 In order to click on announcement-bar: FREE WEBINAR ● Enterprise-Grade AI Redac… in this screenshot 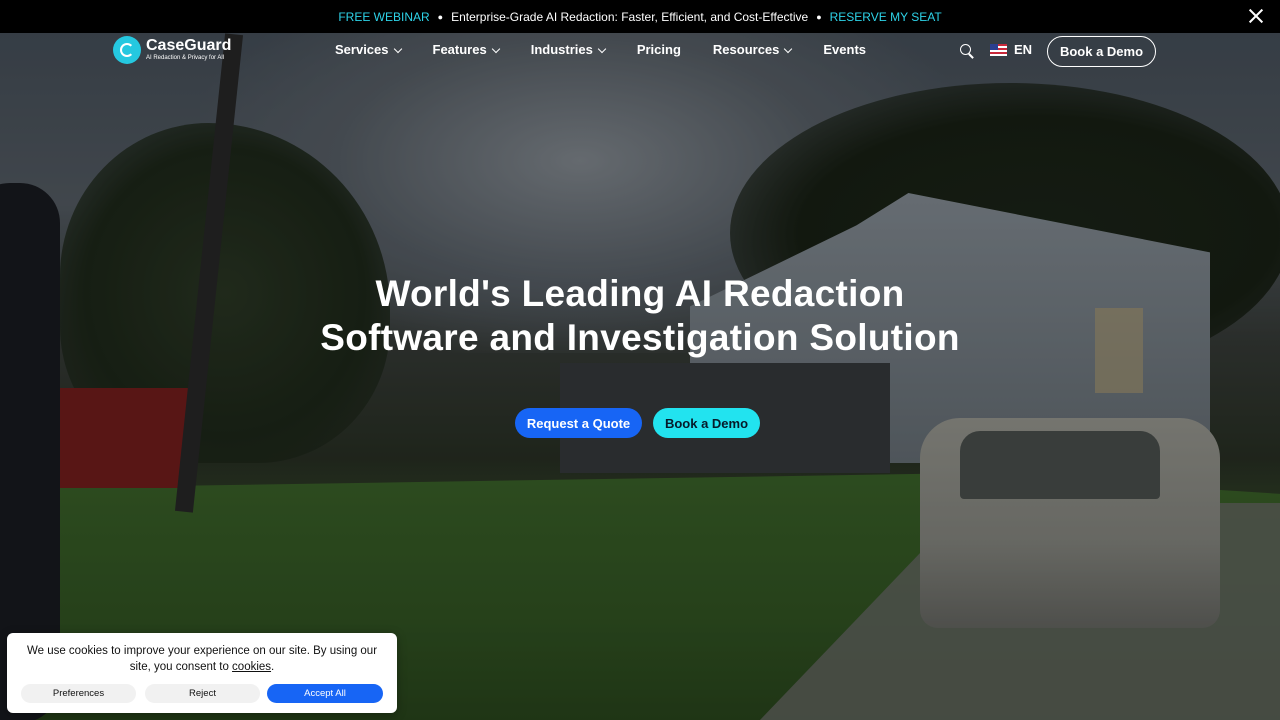, I will do `click(640, 16)`.